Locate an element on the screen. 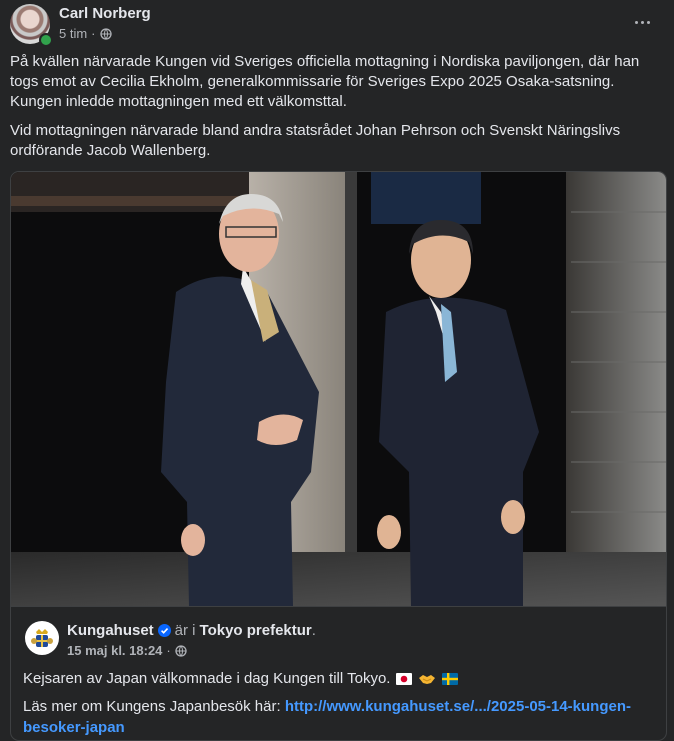  location-prefix: är i is located at coordinates (185, 630).